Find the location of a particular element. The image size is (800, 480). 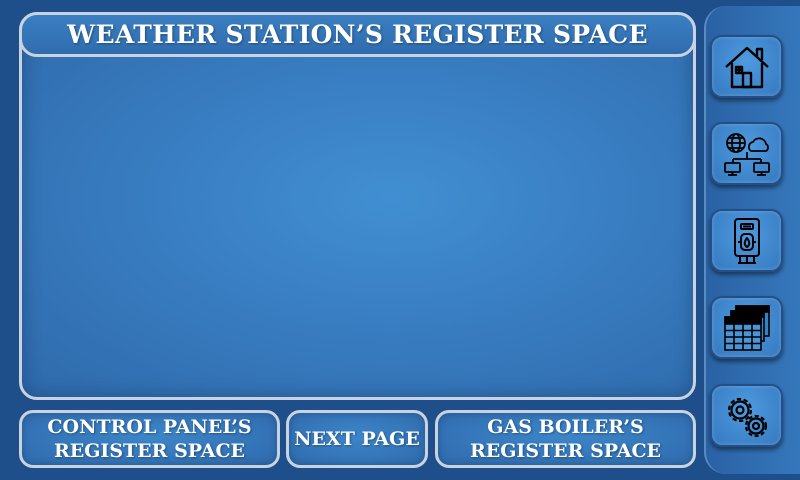

table-icon is located at coordinates (746, 327).